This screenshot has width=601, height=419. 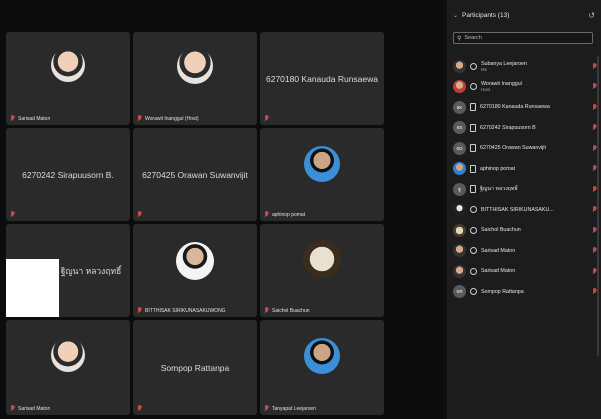 I want to click on video-tile: 6270180 Kanauda Runsaewa, so click(x=322, y=78).